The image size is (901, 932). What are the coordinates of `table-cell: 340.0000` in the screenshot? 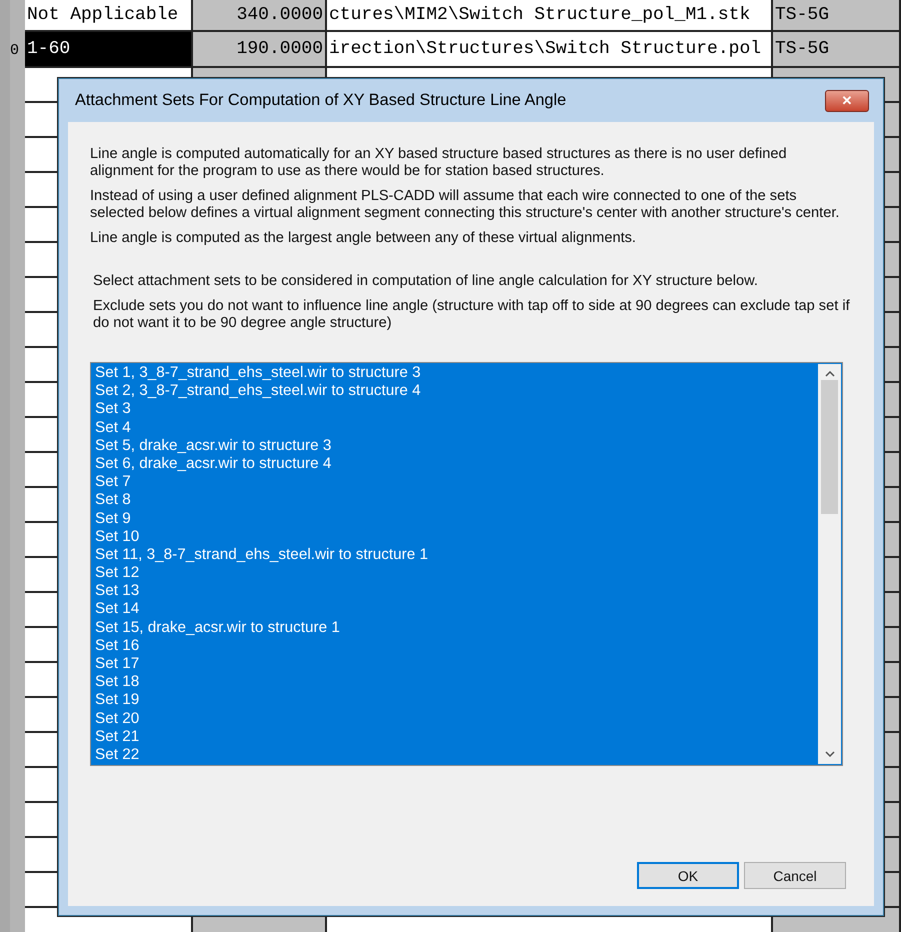 It's located at (260, 16).